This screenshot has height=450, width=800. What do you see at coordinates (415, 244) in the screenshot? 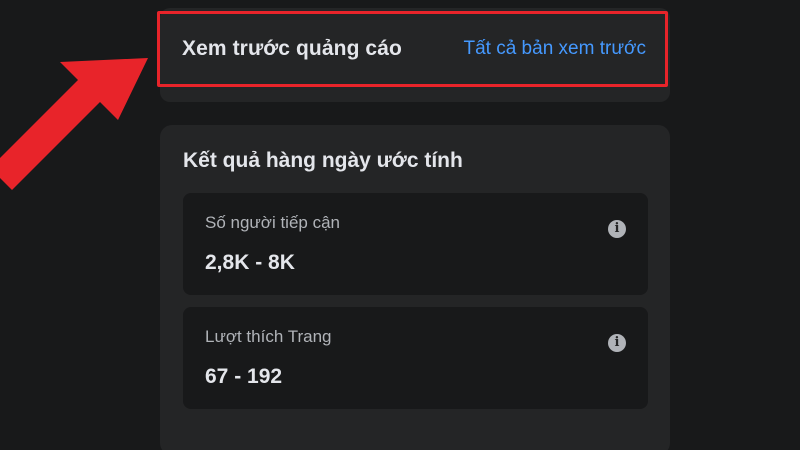
I see `metric-reach: Số người tiếp cận 2,8K - 8K i` at bounding box center [415, 244].